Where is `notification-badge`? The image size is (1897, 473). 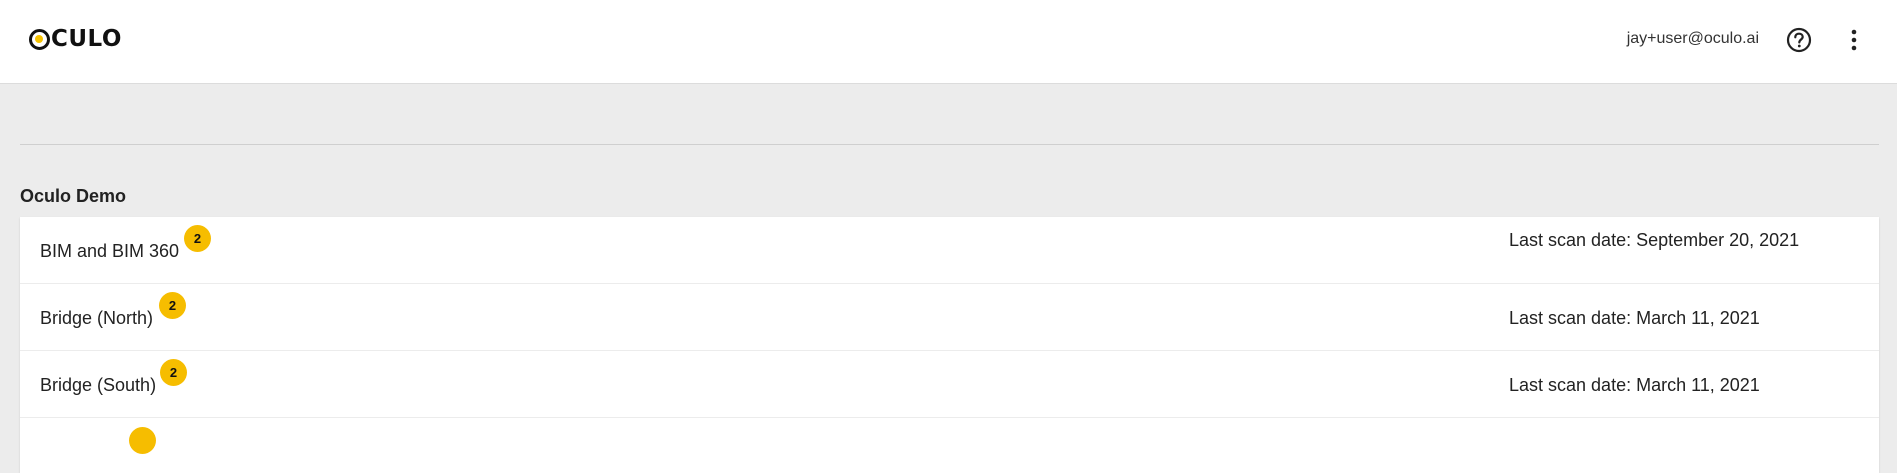 notification-badge is located at coordinates (142, 440).